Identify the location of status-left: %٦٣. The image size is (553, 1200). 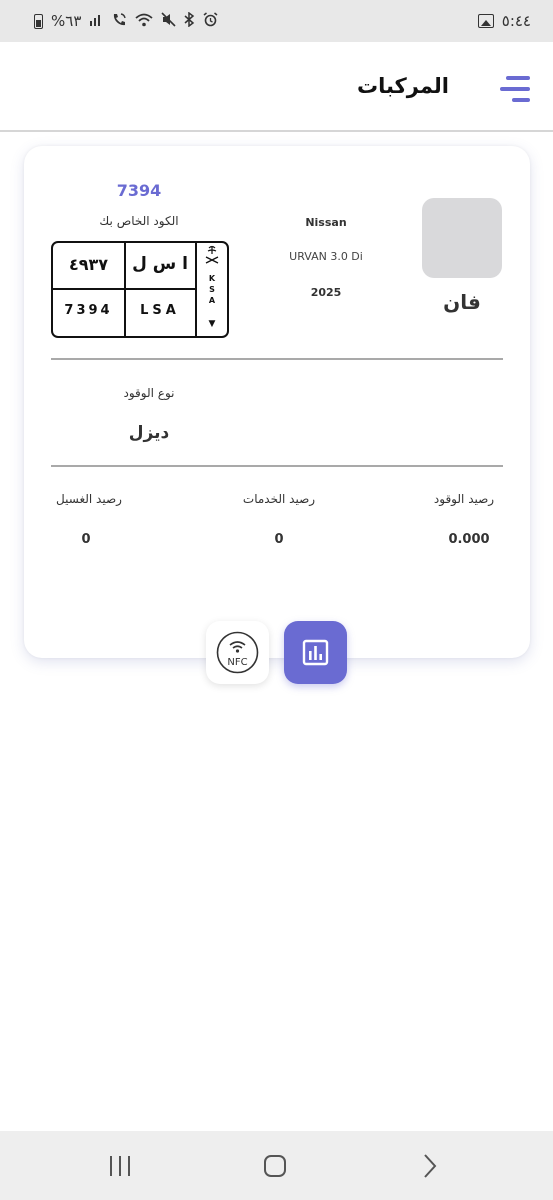
(126, 21).